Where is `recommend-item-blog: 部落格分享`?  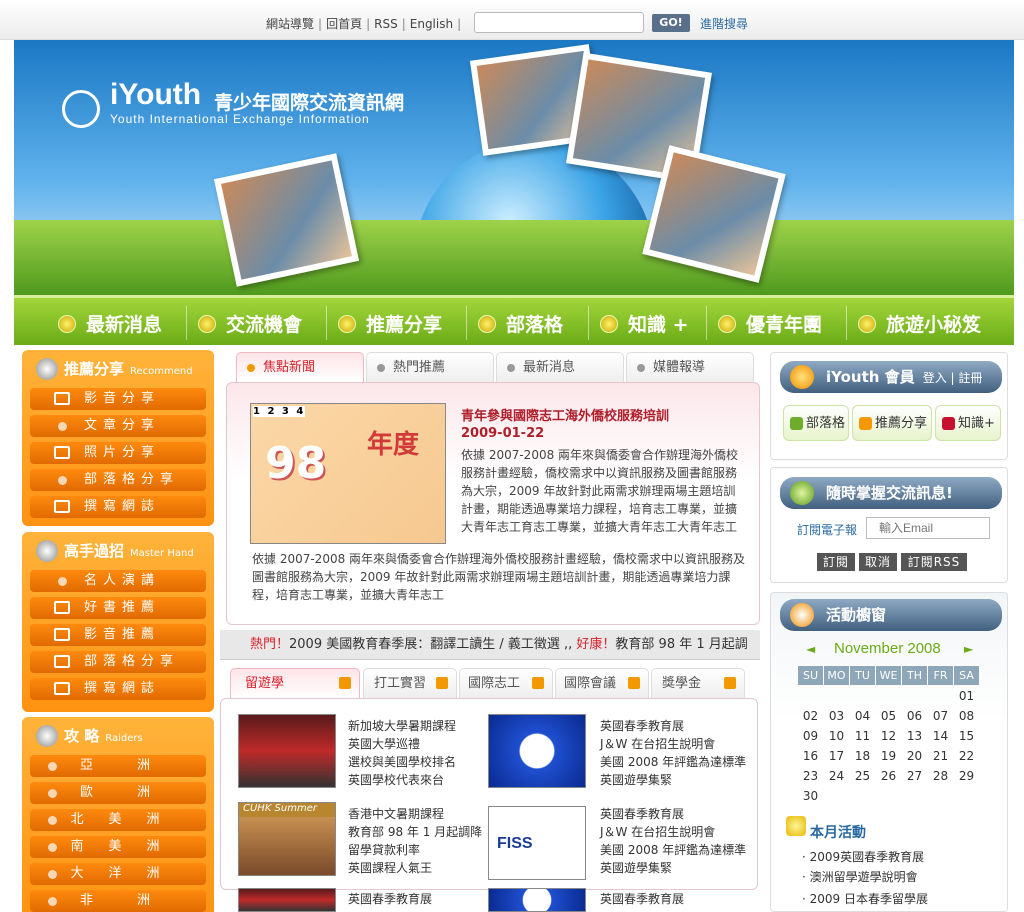
recommend-item-blog: 部落格分享 is located at coordinates (118, 480).